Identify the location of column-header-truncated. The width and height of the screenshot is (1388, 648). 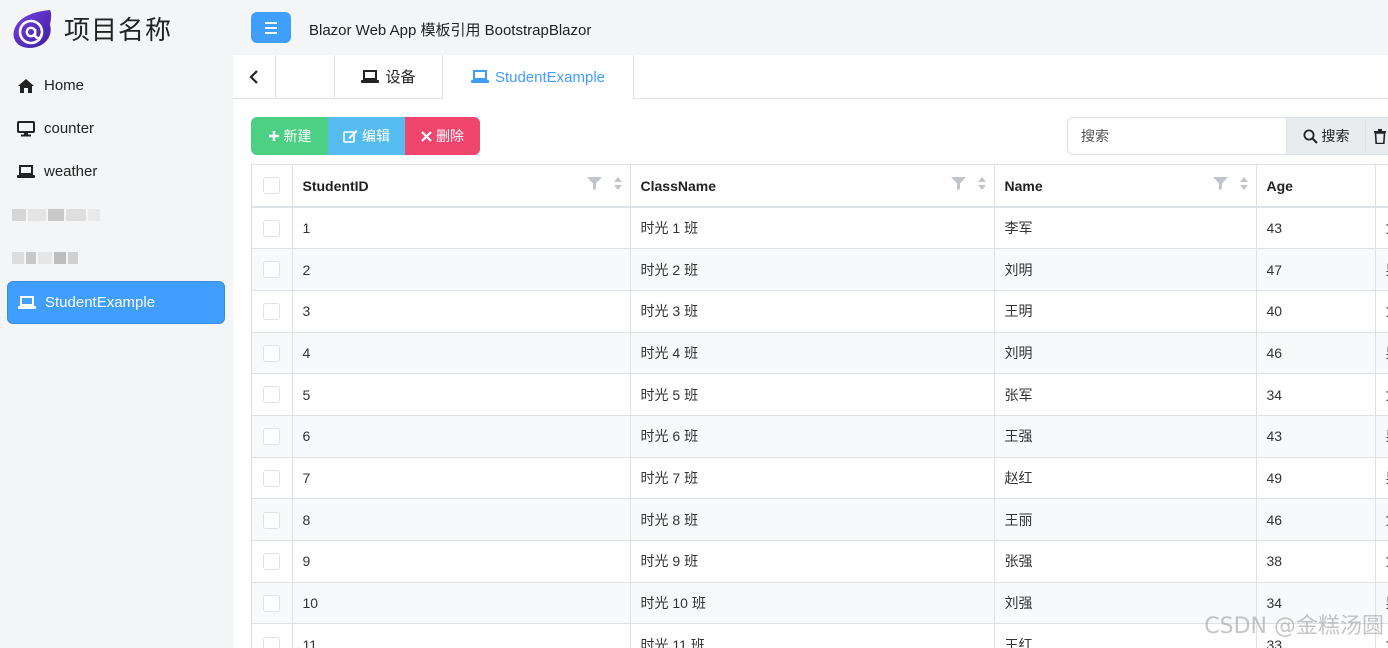
(1381, 186).